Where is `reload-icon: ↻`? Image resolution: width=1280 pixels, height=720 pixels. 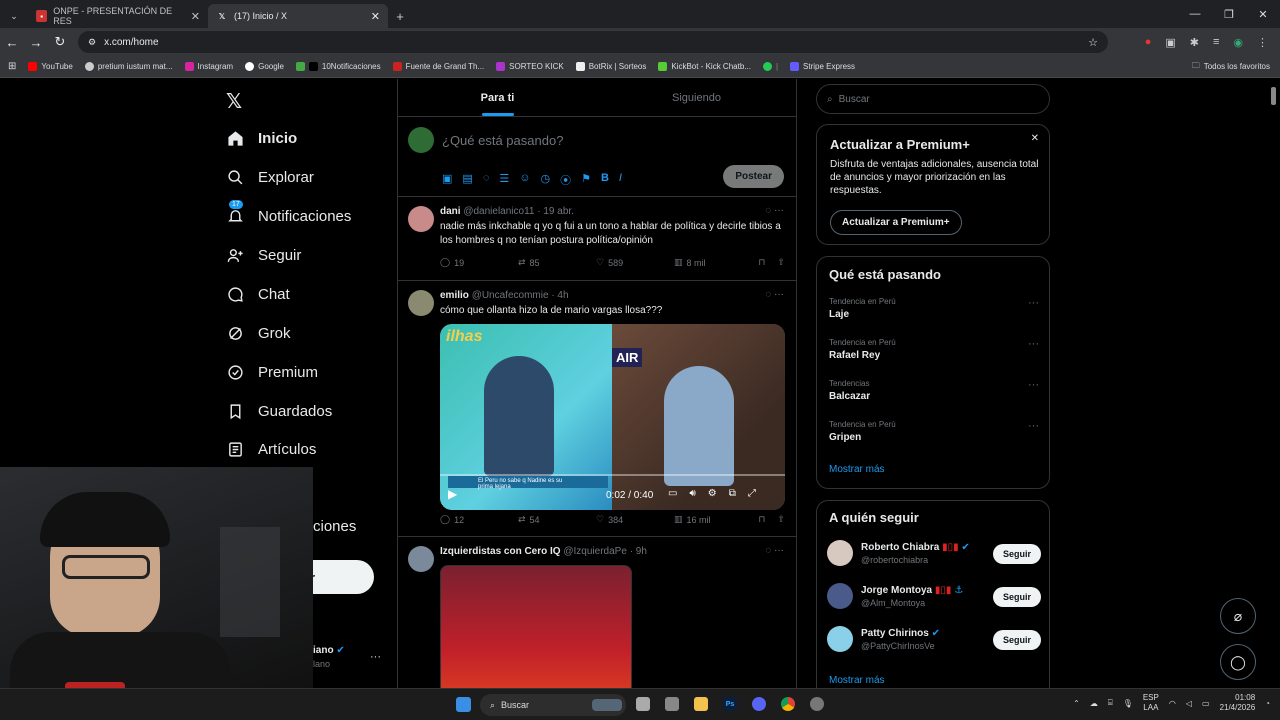 reload-icon: ↻ is located at coordinates (60, 42).